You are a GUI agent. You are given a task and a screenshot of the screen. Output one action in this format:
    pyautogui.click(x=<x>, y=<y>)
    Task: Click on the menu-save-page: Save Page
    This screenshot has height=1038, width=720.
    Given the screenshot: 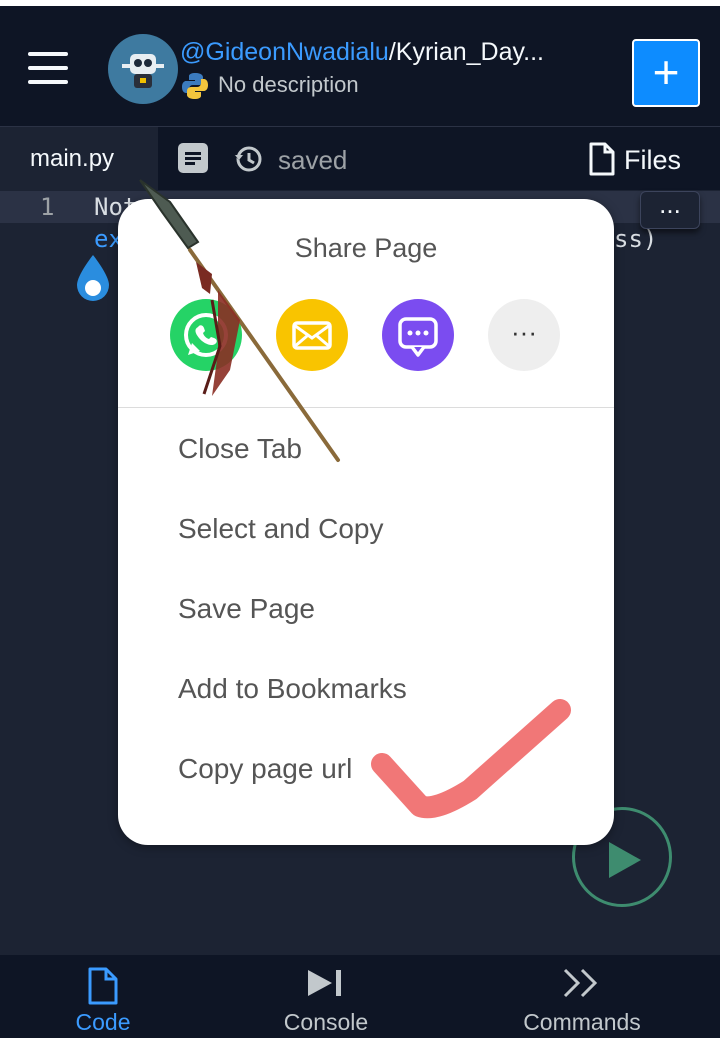 What is the action you would take?
    pyautogui.click(x=246, y=609)
    